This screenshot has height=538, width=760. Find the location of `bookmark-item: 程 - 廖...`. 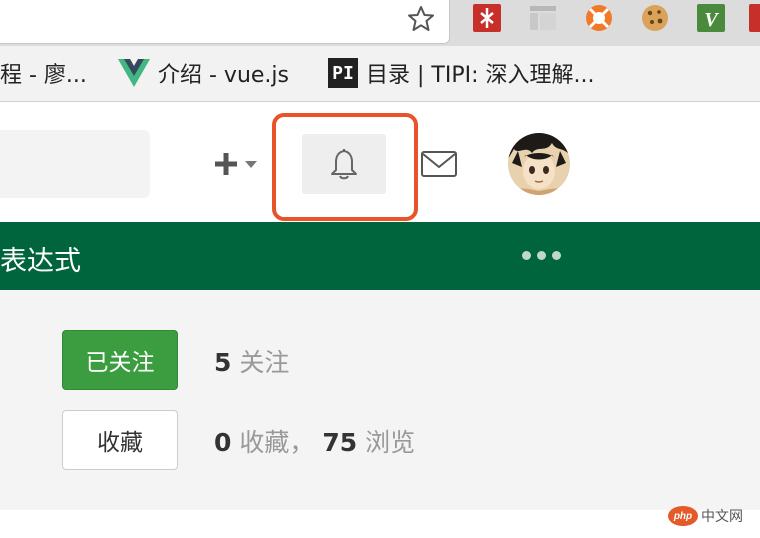

bookmark-item: 程 - 廖... is located at coordinates (43, 73).